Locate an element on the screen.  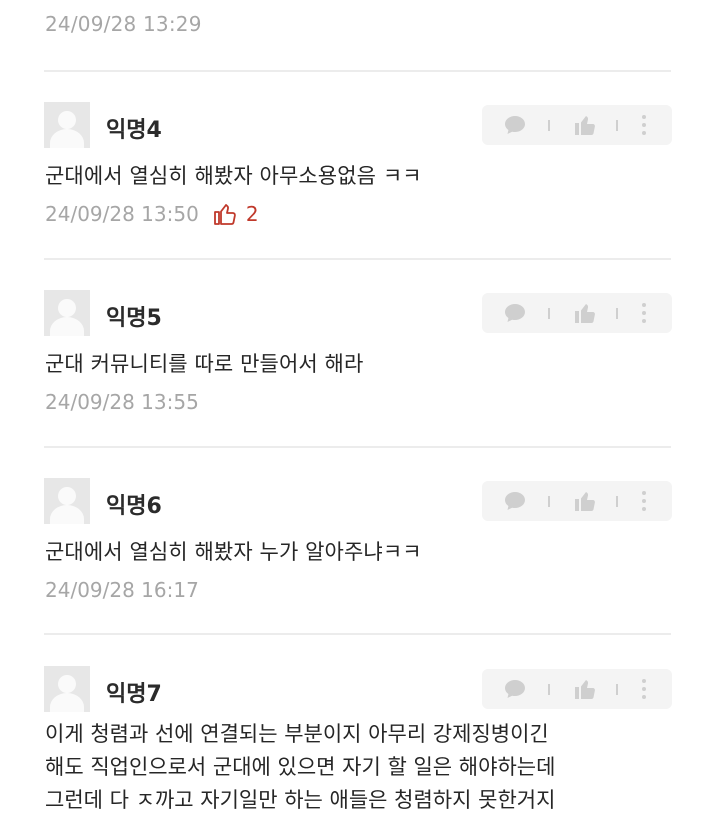
comment-text: 군대 커뮤니티를 따로 만들어서 해라 is located at coordinates (204, 364).